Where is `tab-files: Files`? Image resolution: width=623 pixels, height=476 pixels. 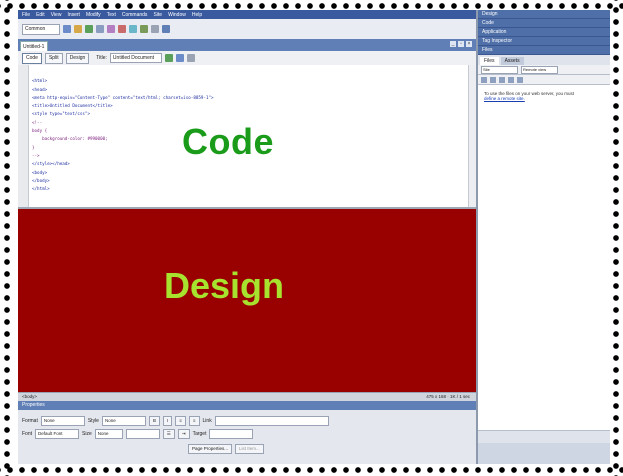 tab-files: Files is located at coordinates (489, 61).